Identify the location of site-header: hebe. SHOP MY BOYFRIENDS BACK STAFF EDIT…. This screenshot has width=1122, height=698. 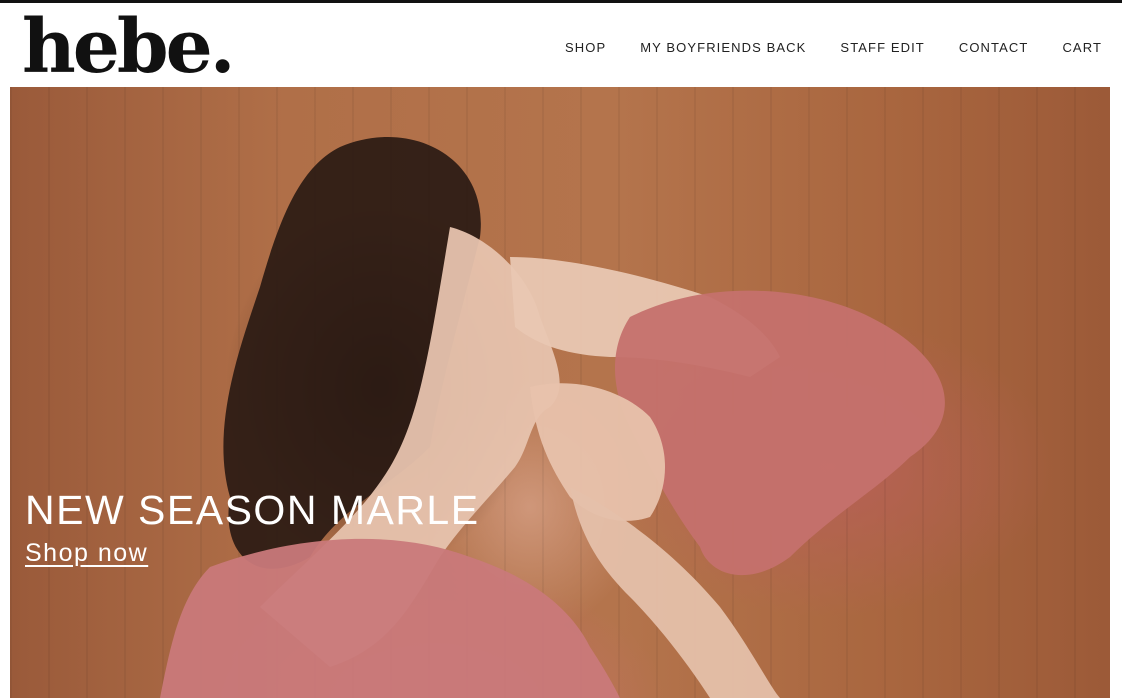
(561, 46).